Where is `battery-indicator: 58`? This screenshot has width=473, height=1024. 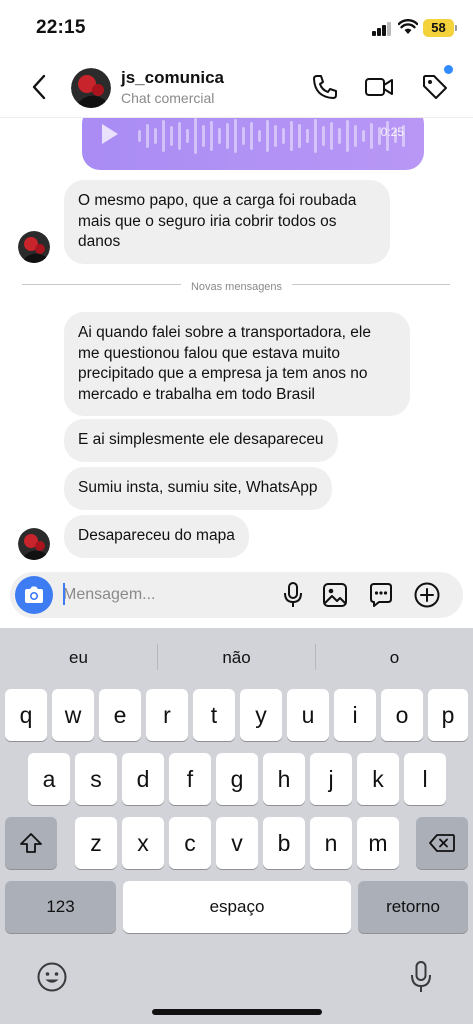 battery-indicator: 58 is located at coordinates (438, 28).